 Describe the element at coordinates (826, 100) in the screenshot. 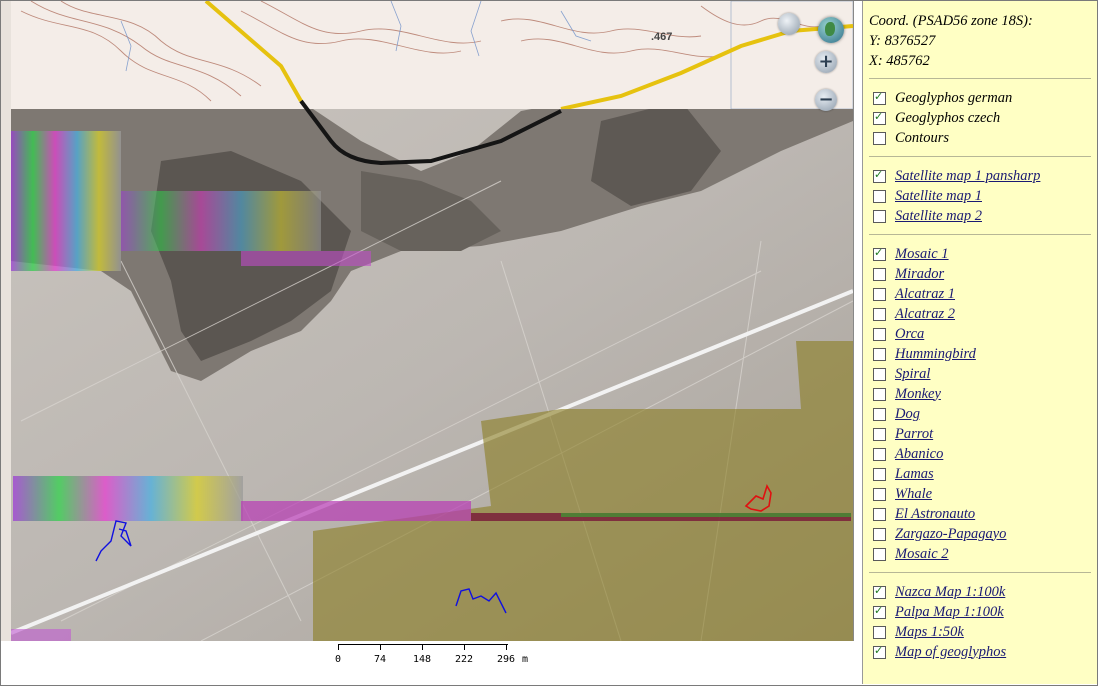

I see `zoom-out-icon: −` at that location.